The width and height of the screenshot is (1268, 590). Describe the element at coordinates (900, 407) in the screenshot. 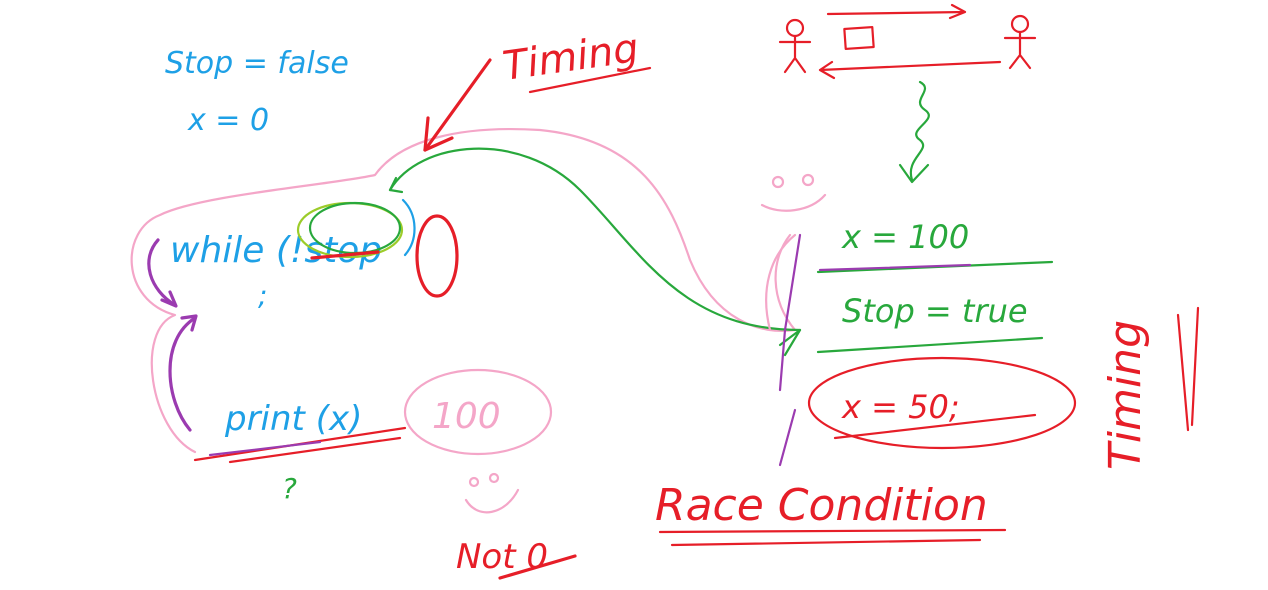

I see `x-assign-50-text: x = 50;` at that location.